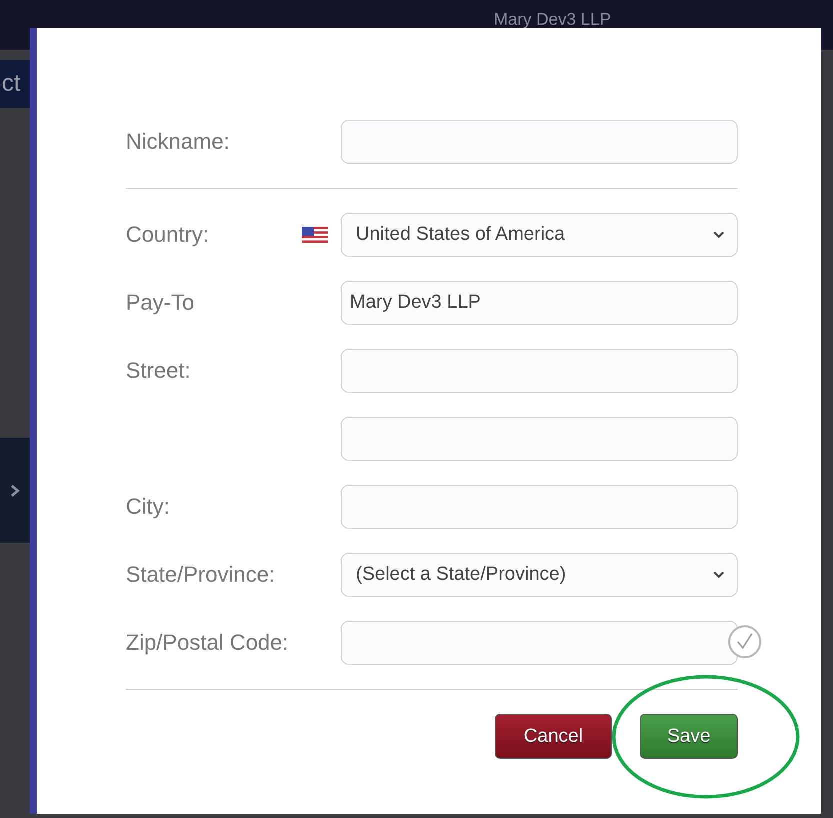 This screenshot has height=818, width=833. Describe the element at coordinates (553, 20) in the screenshot. I see `account-name: Mary Dev3 LLP` at that location.